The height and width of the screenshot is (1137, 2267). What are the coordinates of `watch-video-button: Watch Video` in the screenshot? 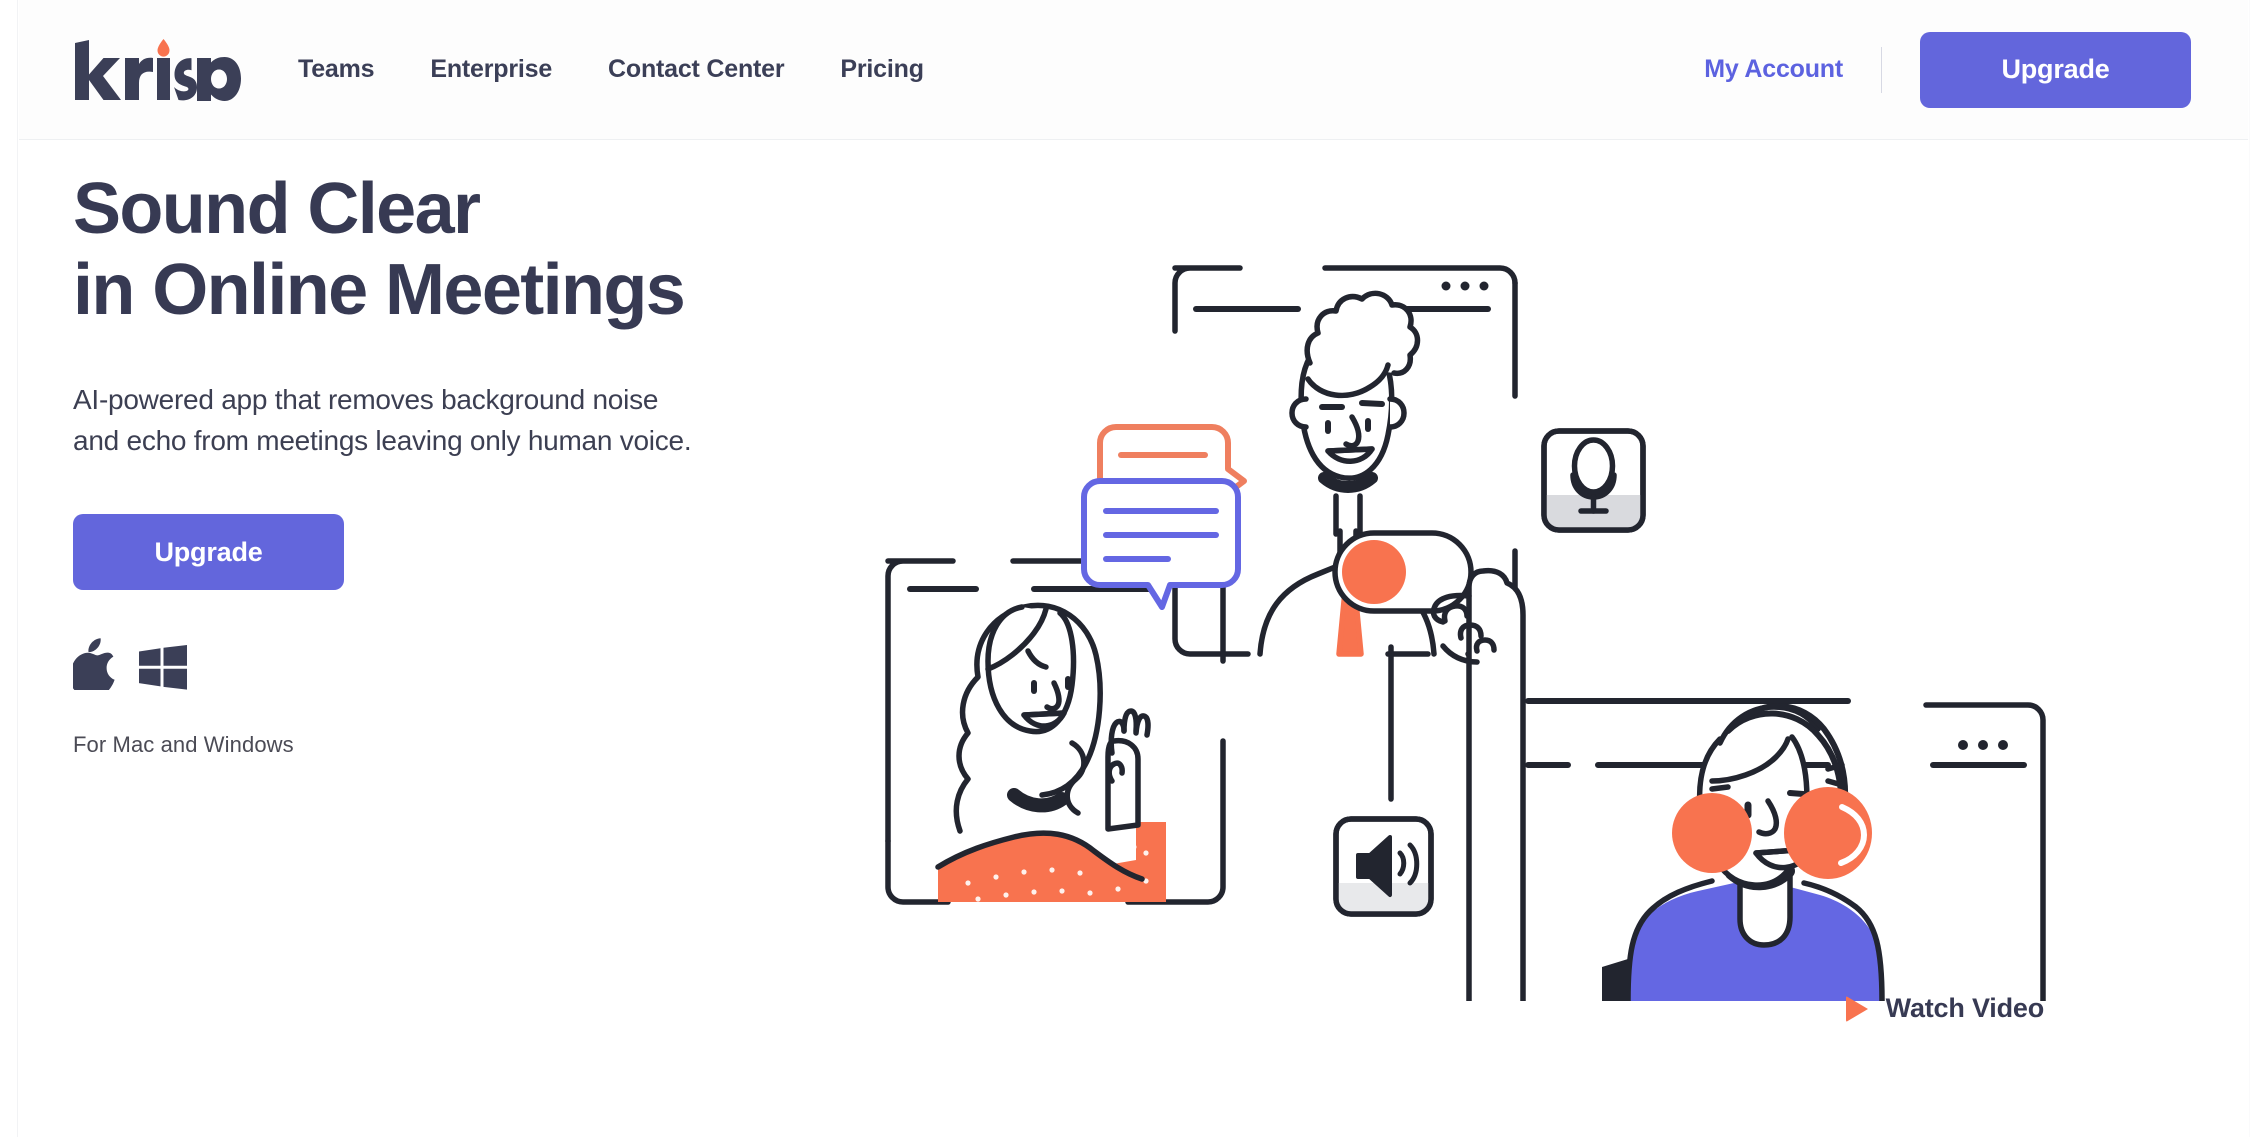 It's located at (1945, 1008).